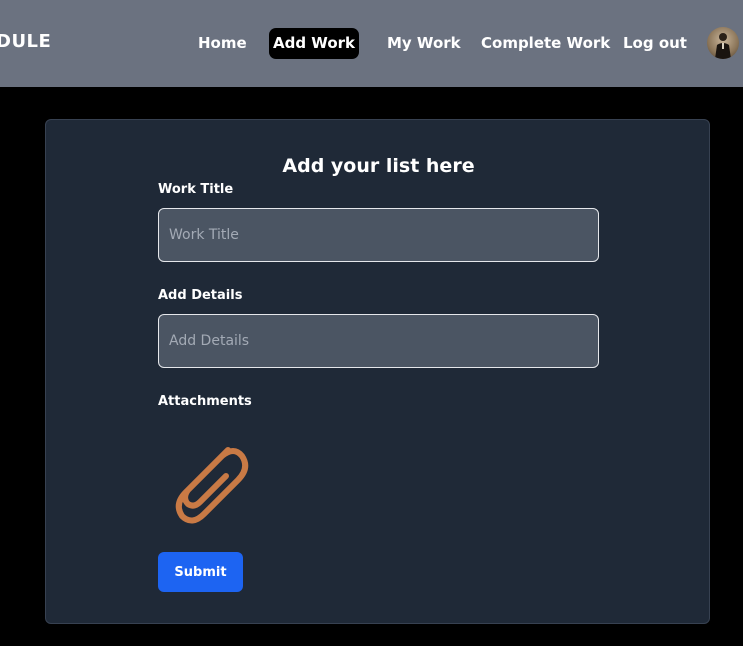 The image size is (743, 646). Describe the element at coordinates (655, 43) in the screenshot. I see `nav-log-out-link: Log out` at that location.